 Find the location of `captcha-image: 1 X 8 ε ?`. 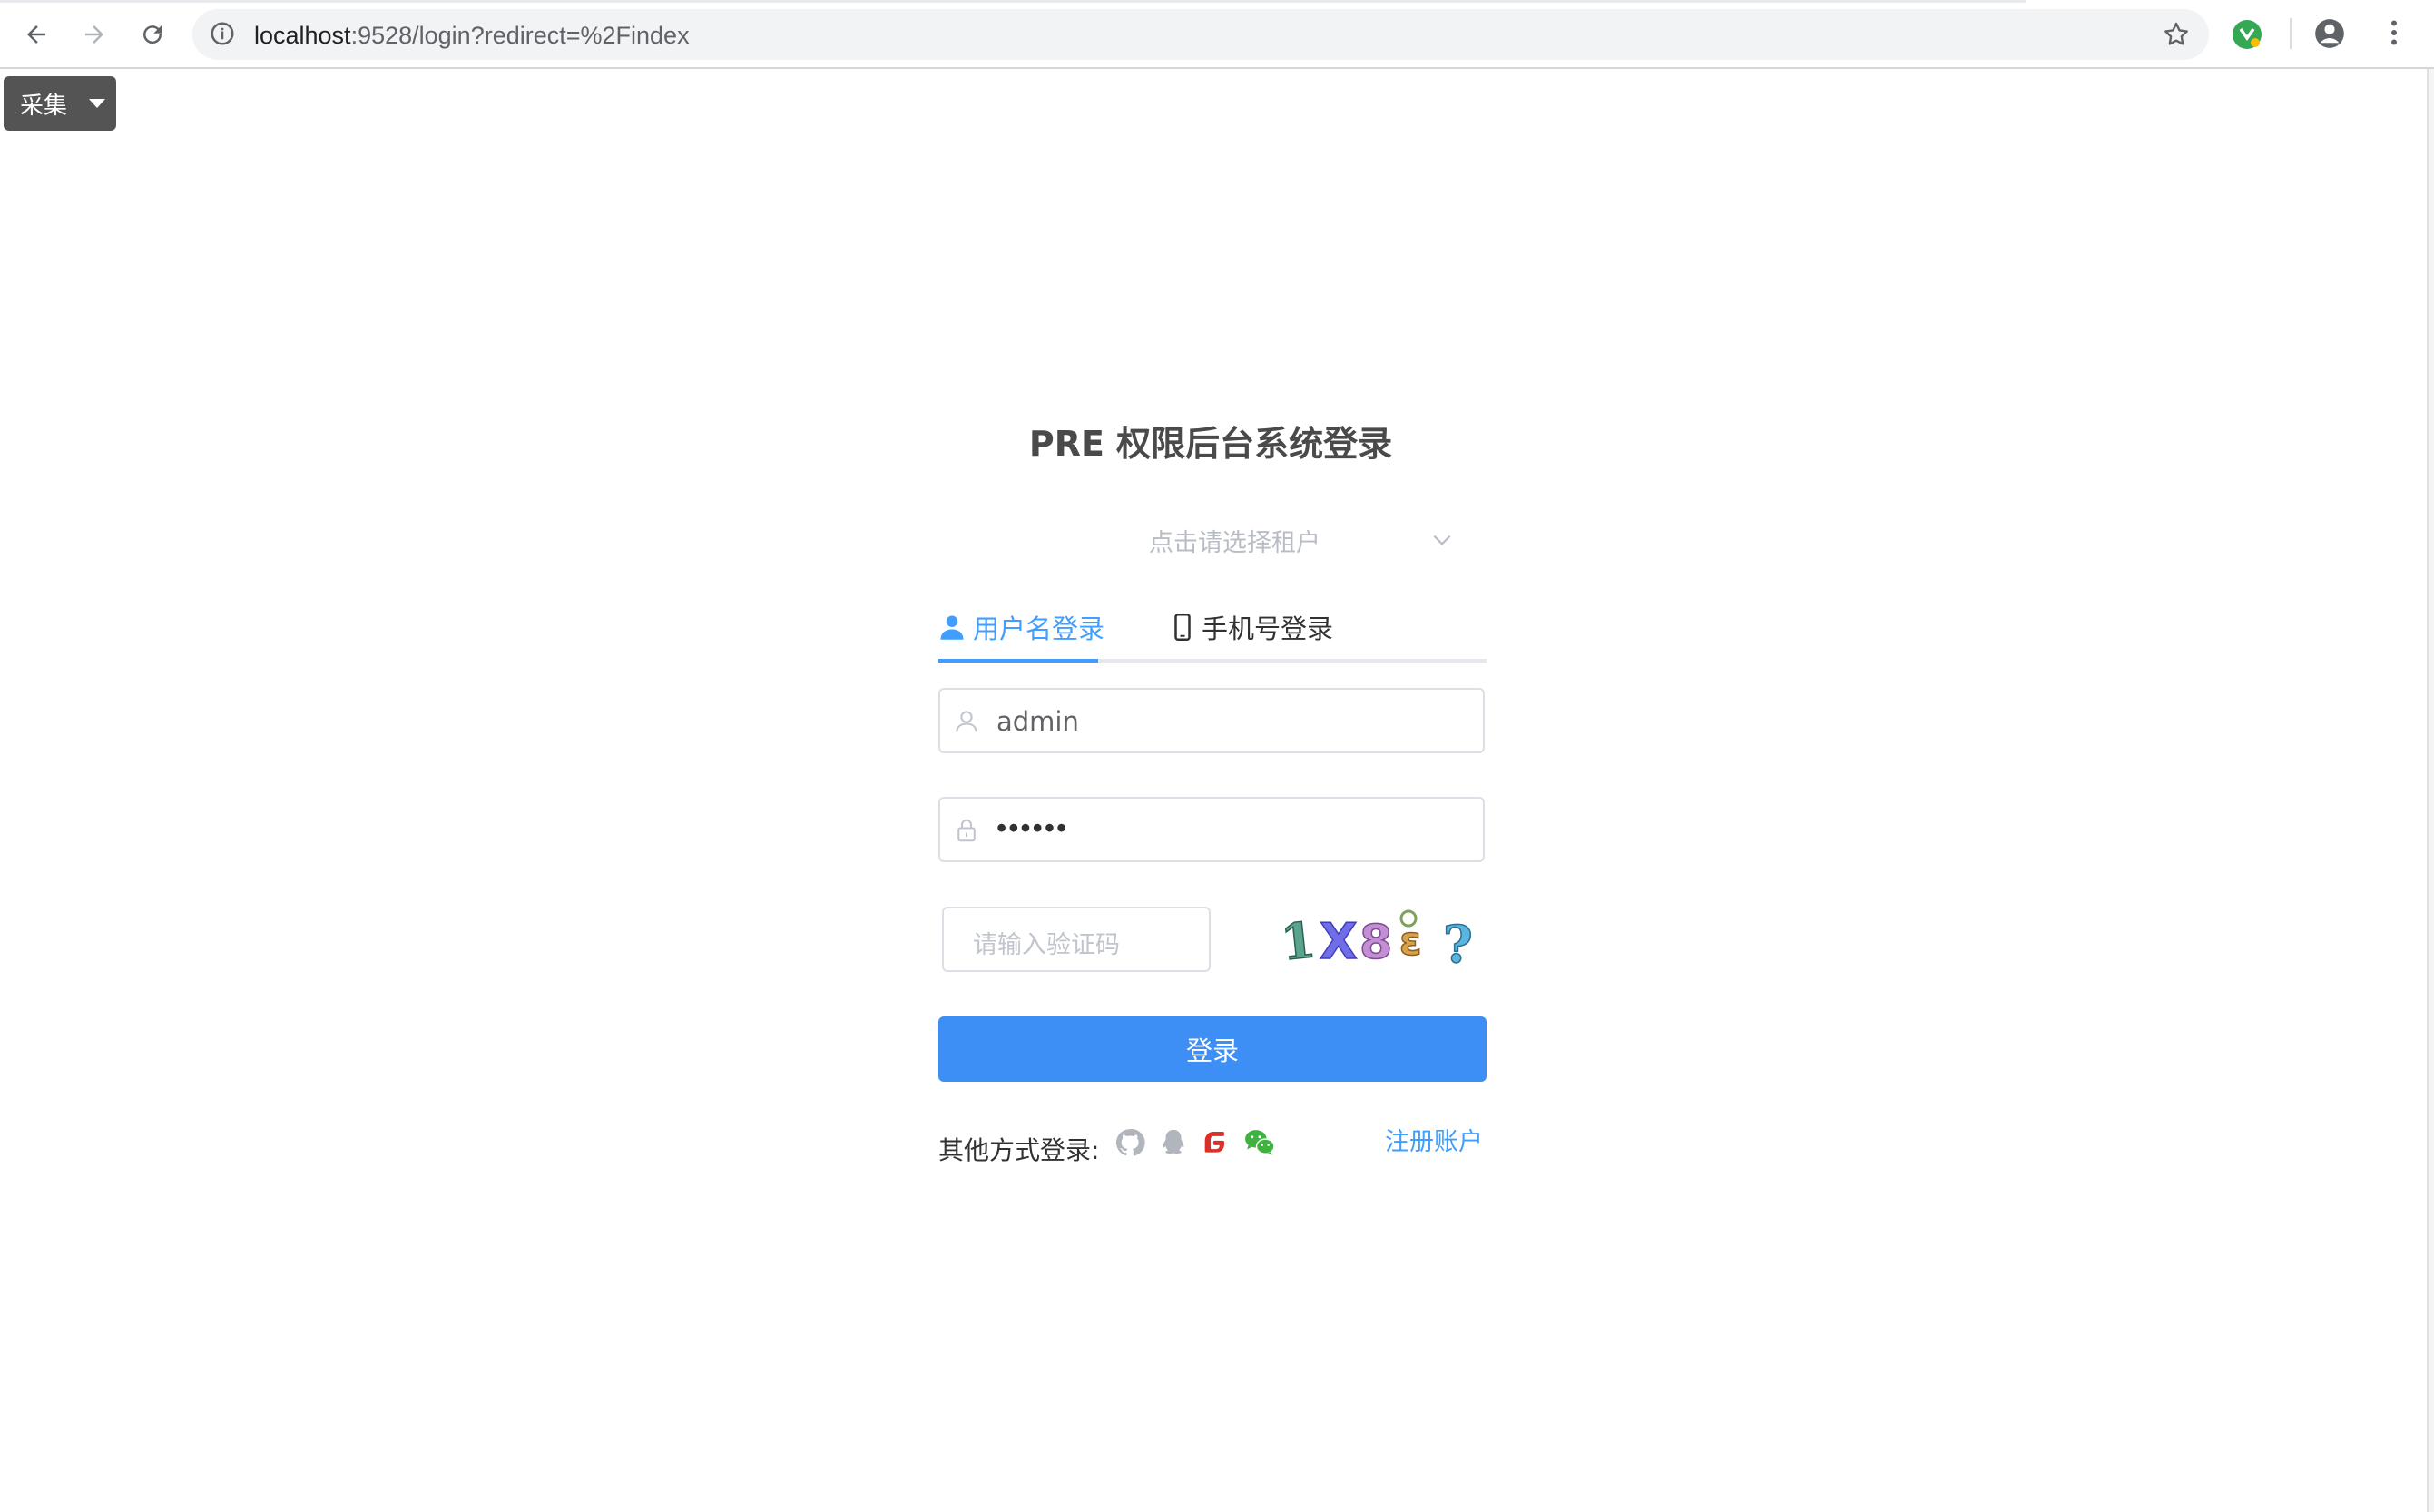

captcha-image: 1 X 8 ε ? is located at coordinates (1382, 941).